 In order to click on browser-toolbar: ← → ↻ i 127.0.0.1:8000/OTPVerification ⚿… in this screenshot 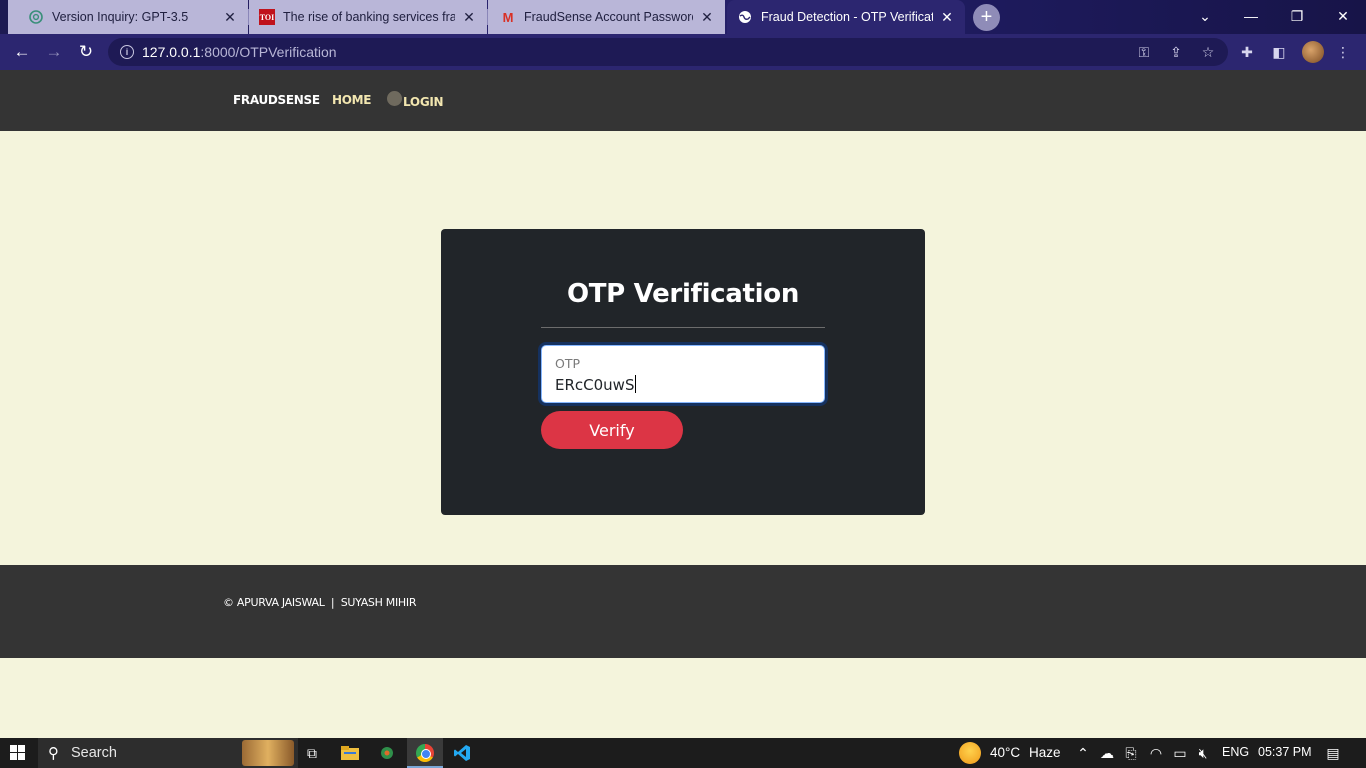, I will do `click(683, 52)`.